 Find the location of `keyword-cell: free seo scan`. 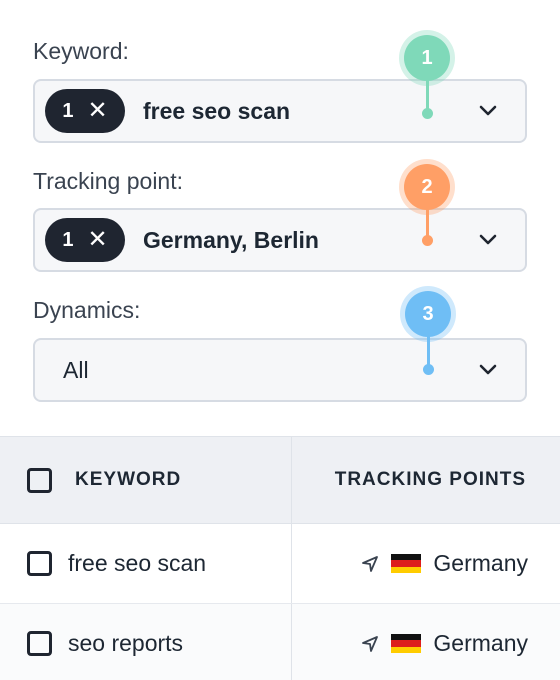

keyword-cell: free seo scan is located at coordinates (146, 563).